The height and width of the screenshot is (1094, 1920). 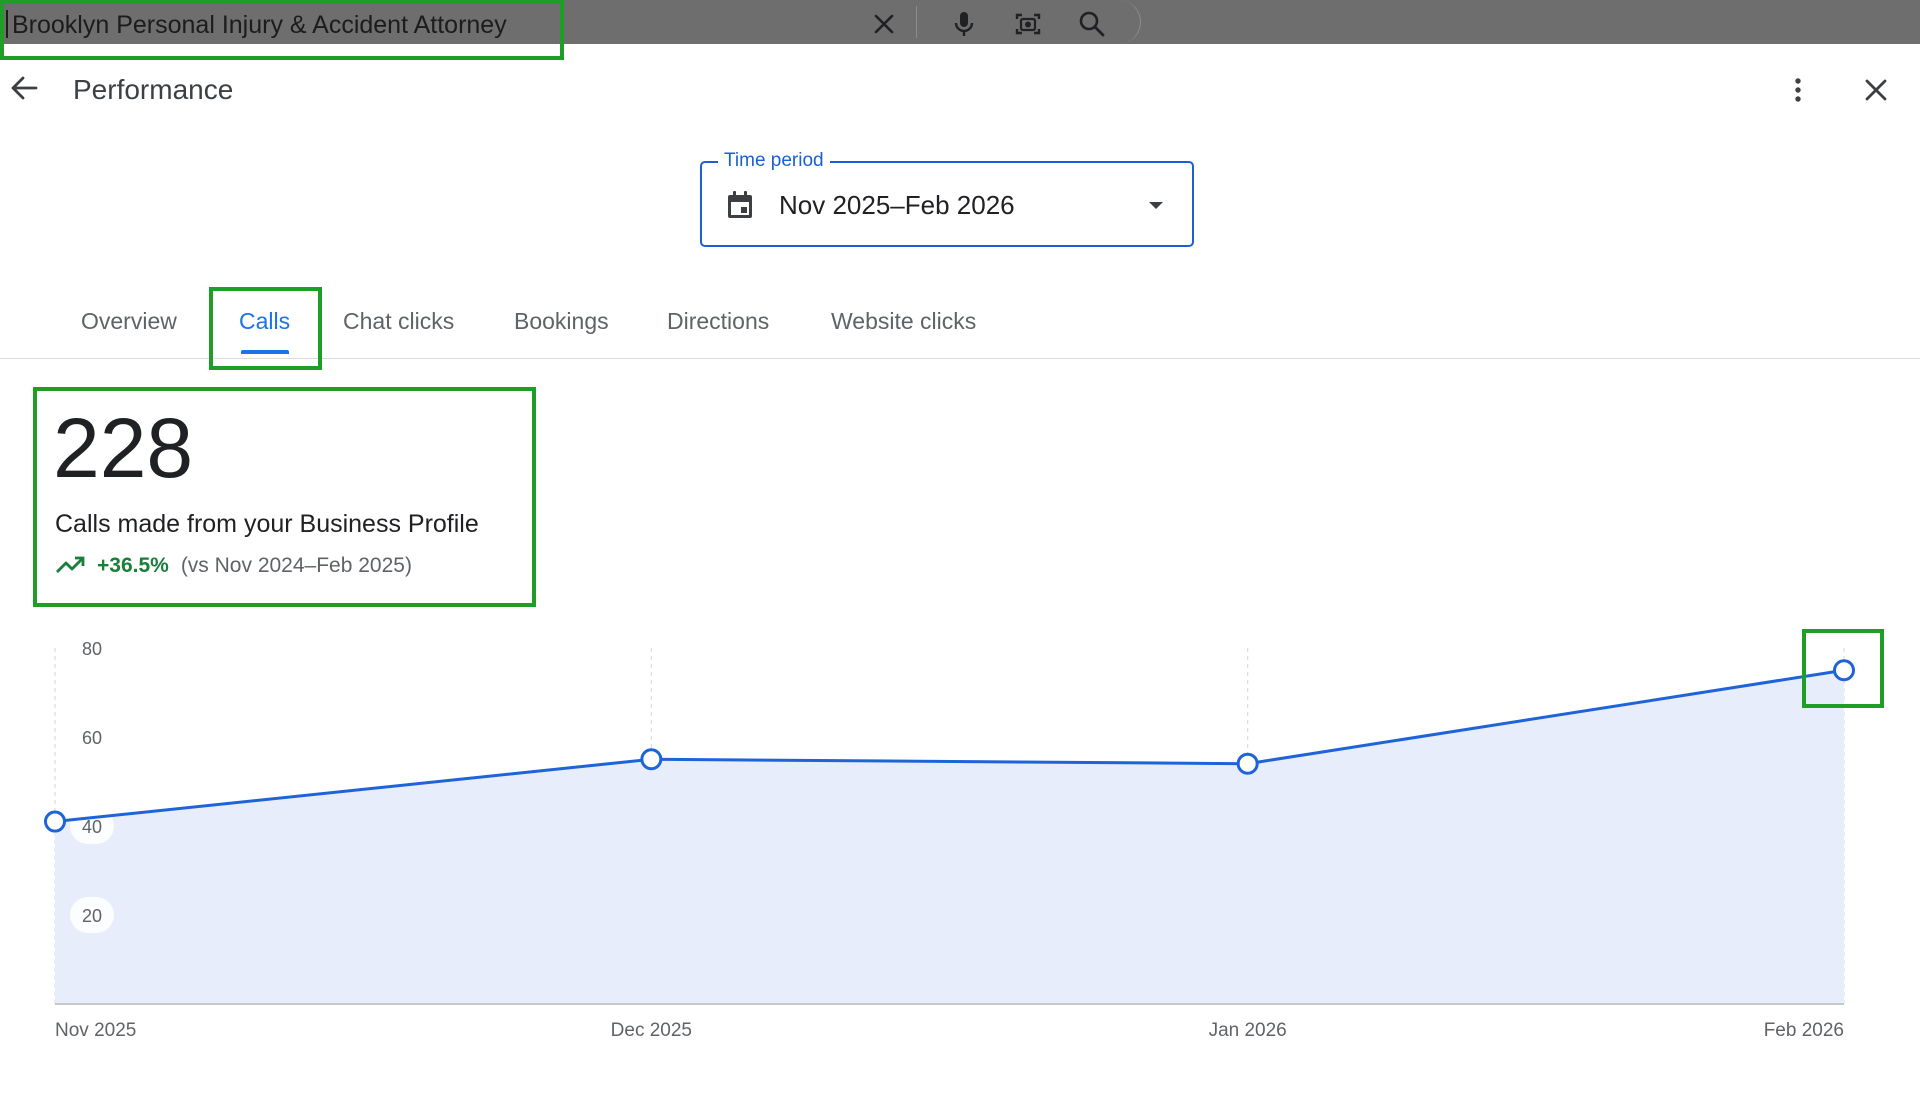 I want to click on x-tick-label-2: Jan 2026, so click(x=1248, y=1030).